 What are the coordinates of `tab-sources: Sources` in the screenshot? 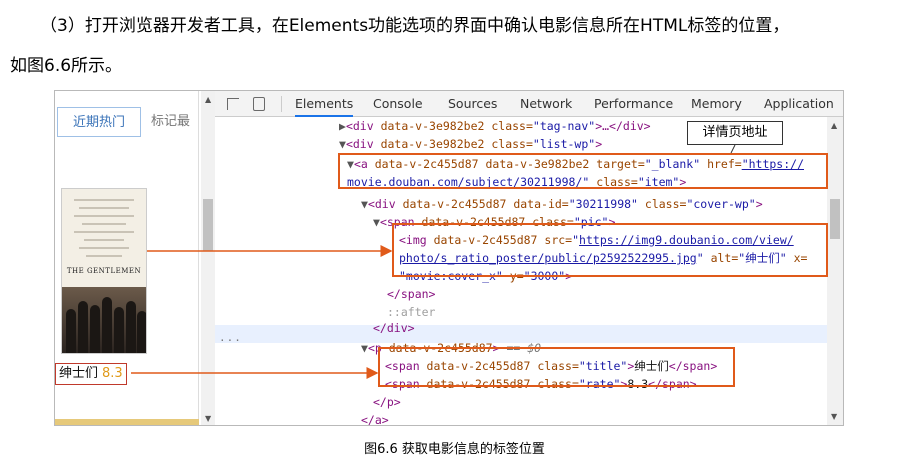 It's located at (472, 104).